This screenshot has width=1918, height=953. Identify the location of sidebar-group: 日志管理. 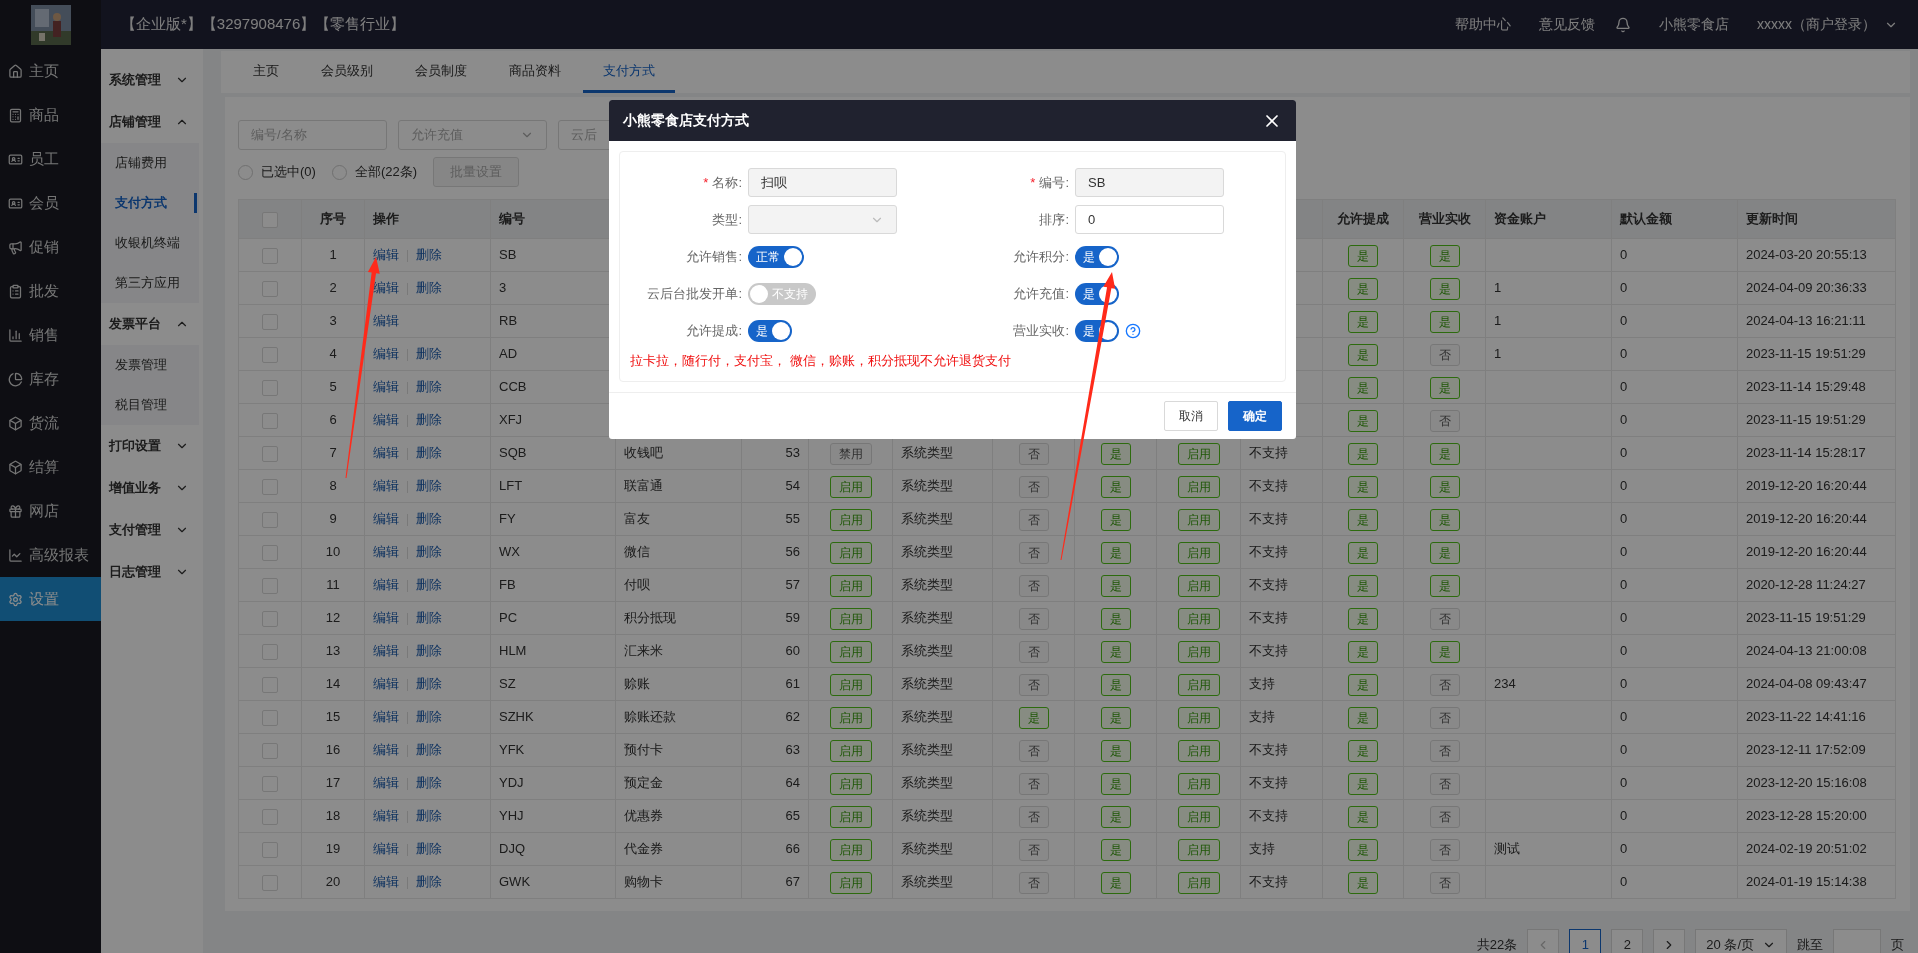
(152, 572).